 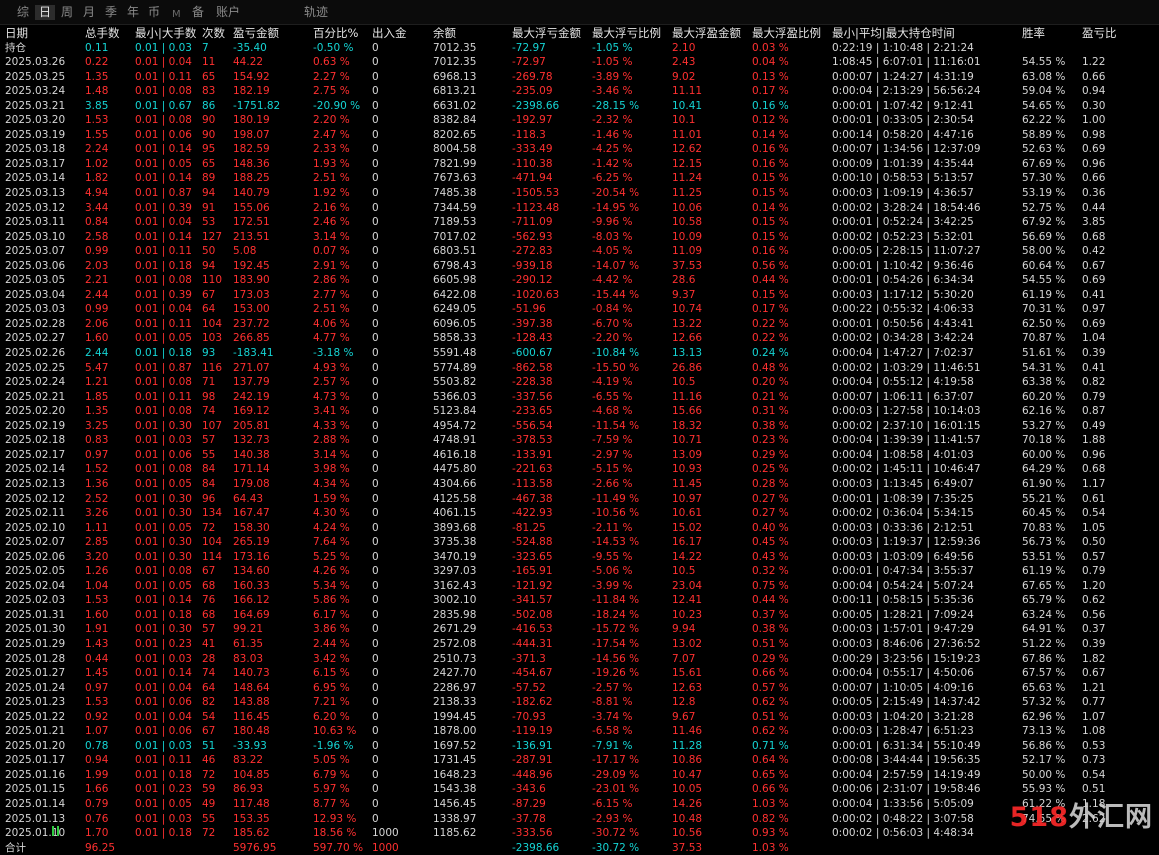 I want to click on col-header-max-floating-profit-ratio: 最大浮盈比例, so click(x=787, y=33).